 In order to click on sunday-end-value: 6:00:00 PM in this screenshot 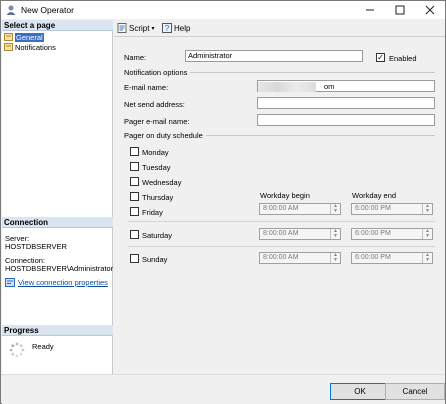, I will do `click(373, 257)`.